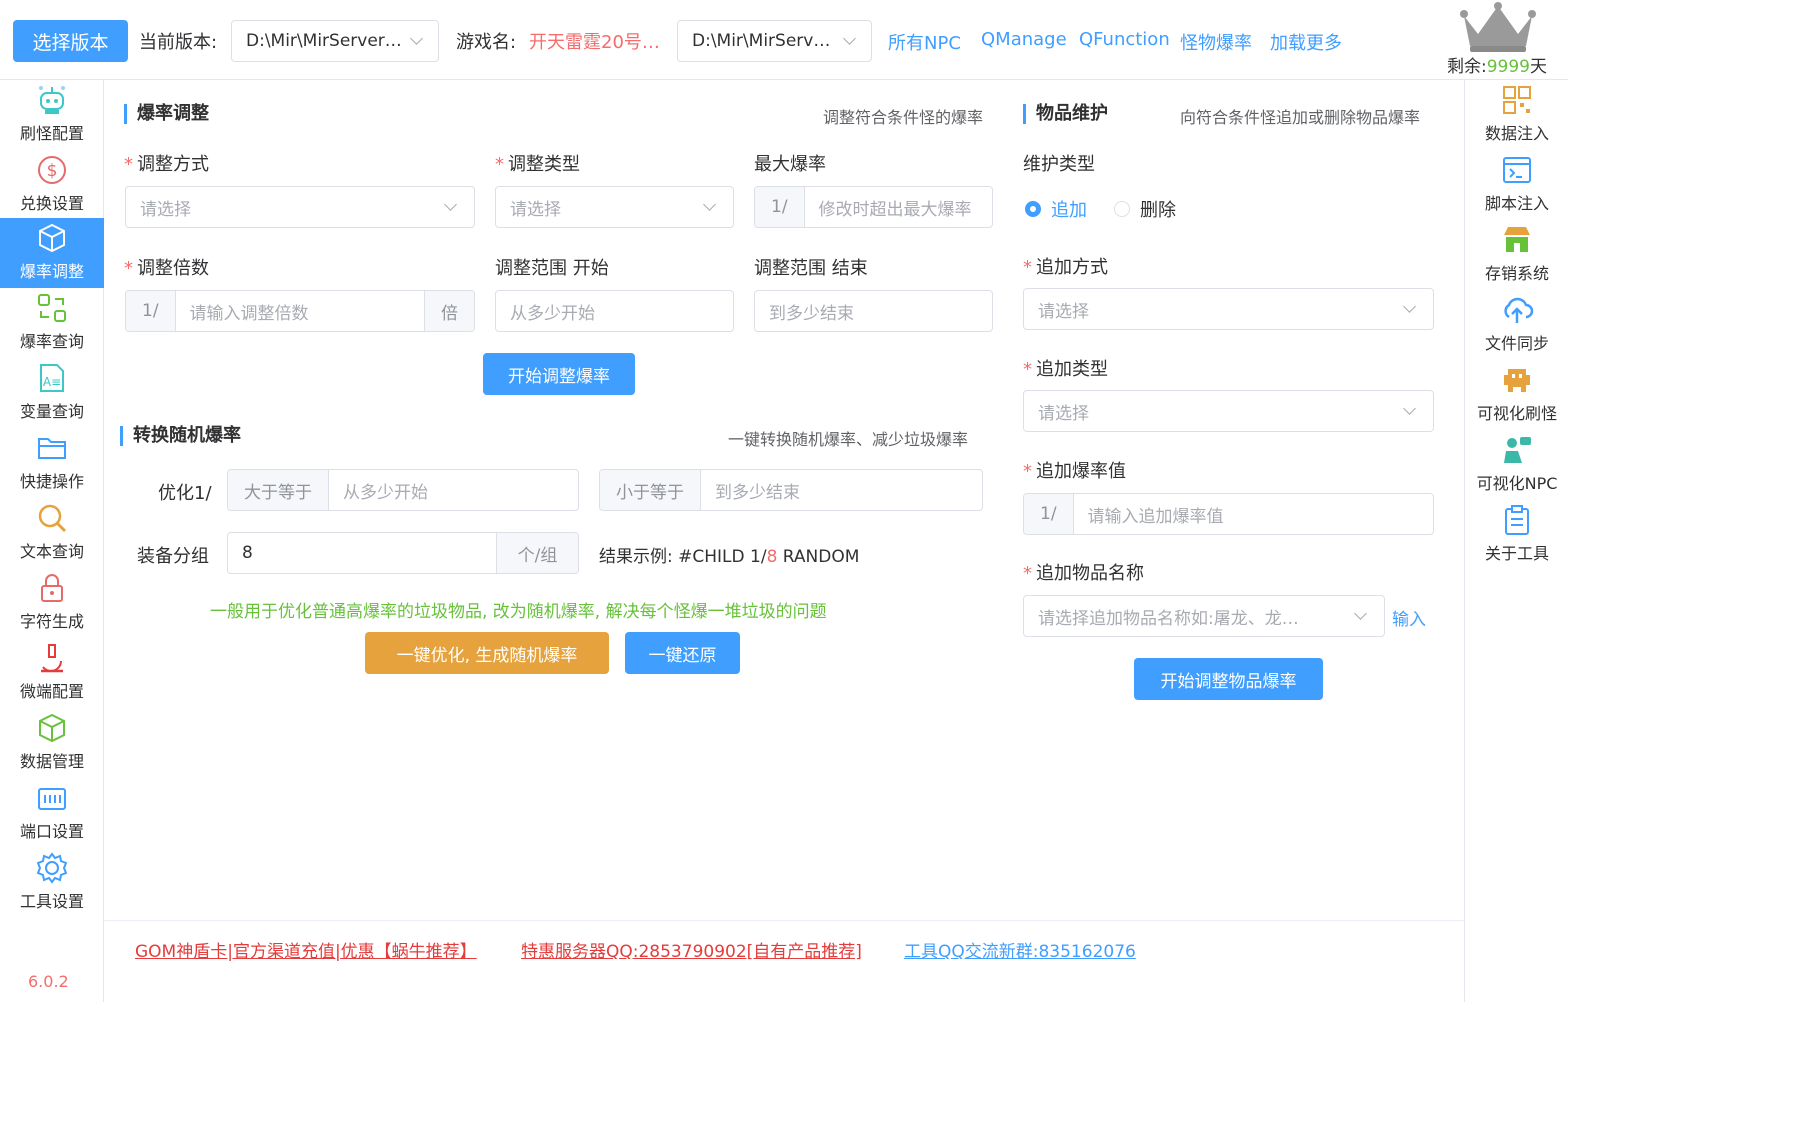 This screenshot has height=1146, width=1794. What do you see at coordinates (51, 133) in the screenshot?
I see `sidebar-item-label: 刷怪配置` at bounding box center [51, 133].